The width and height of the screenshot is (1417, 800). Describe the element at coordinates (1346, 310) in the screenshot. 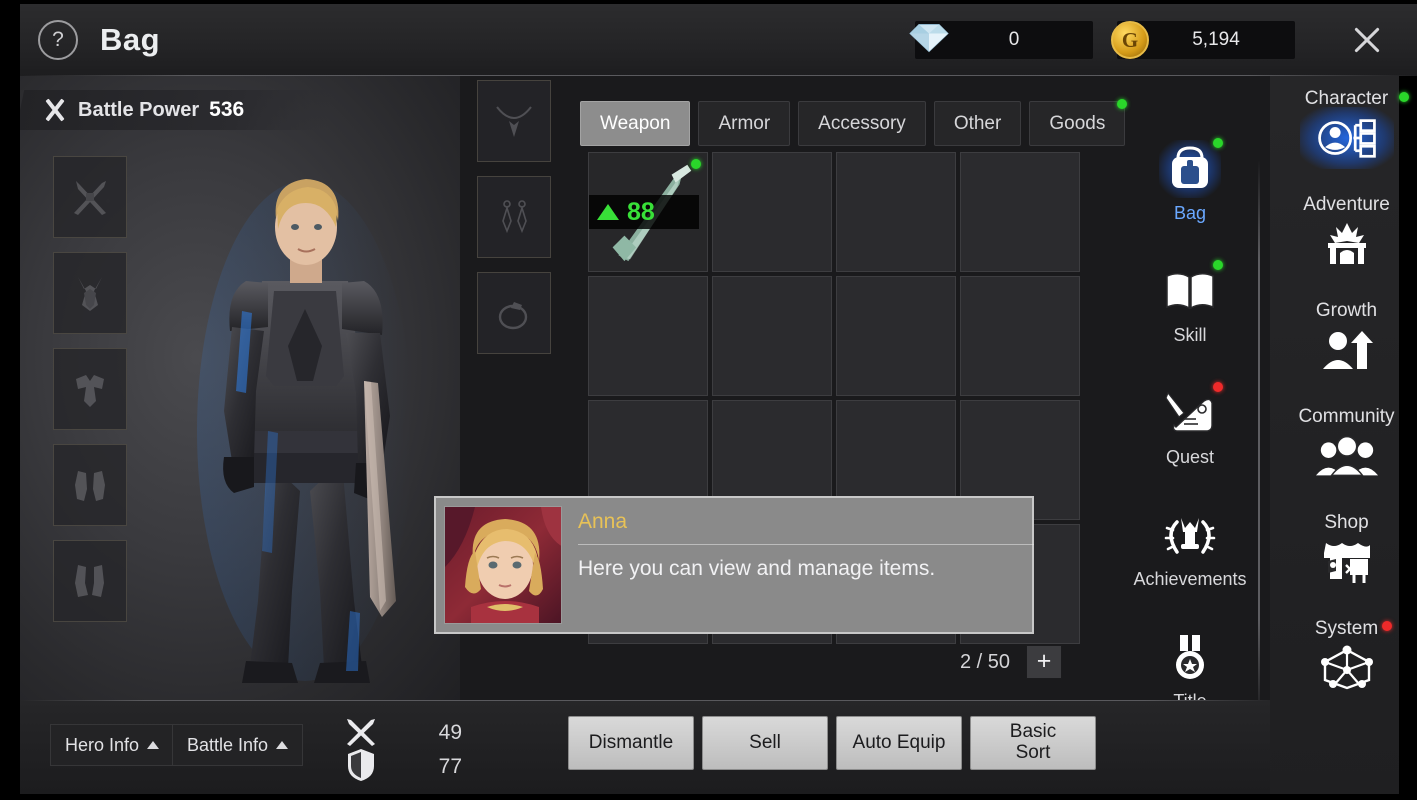

I see `side-item-growth-label: Growth` at that location.